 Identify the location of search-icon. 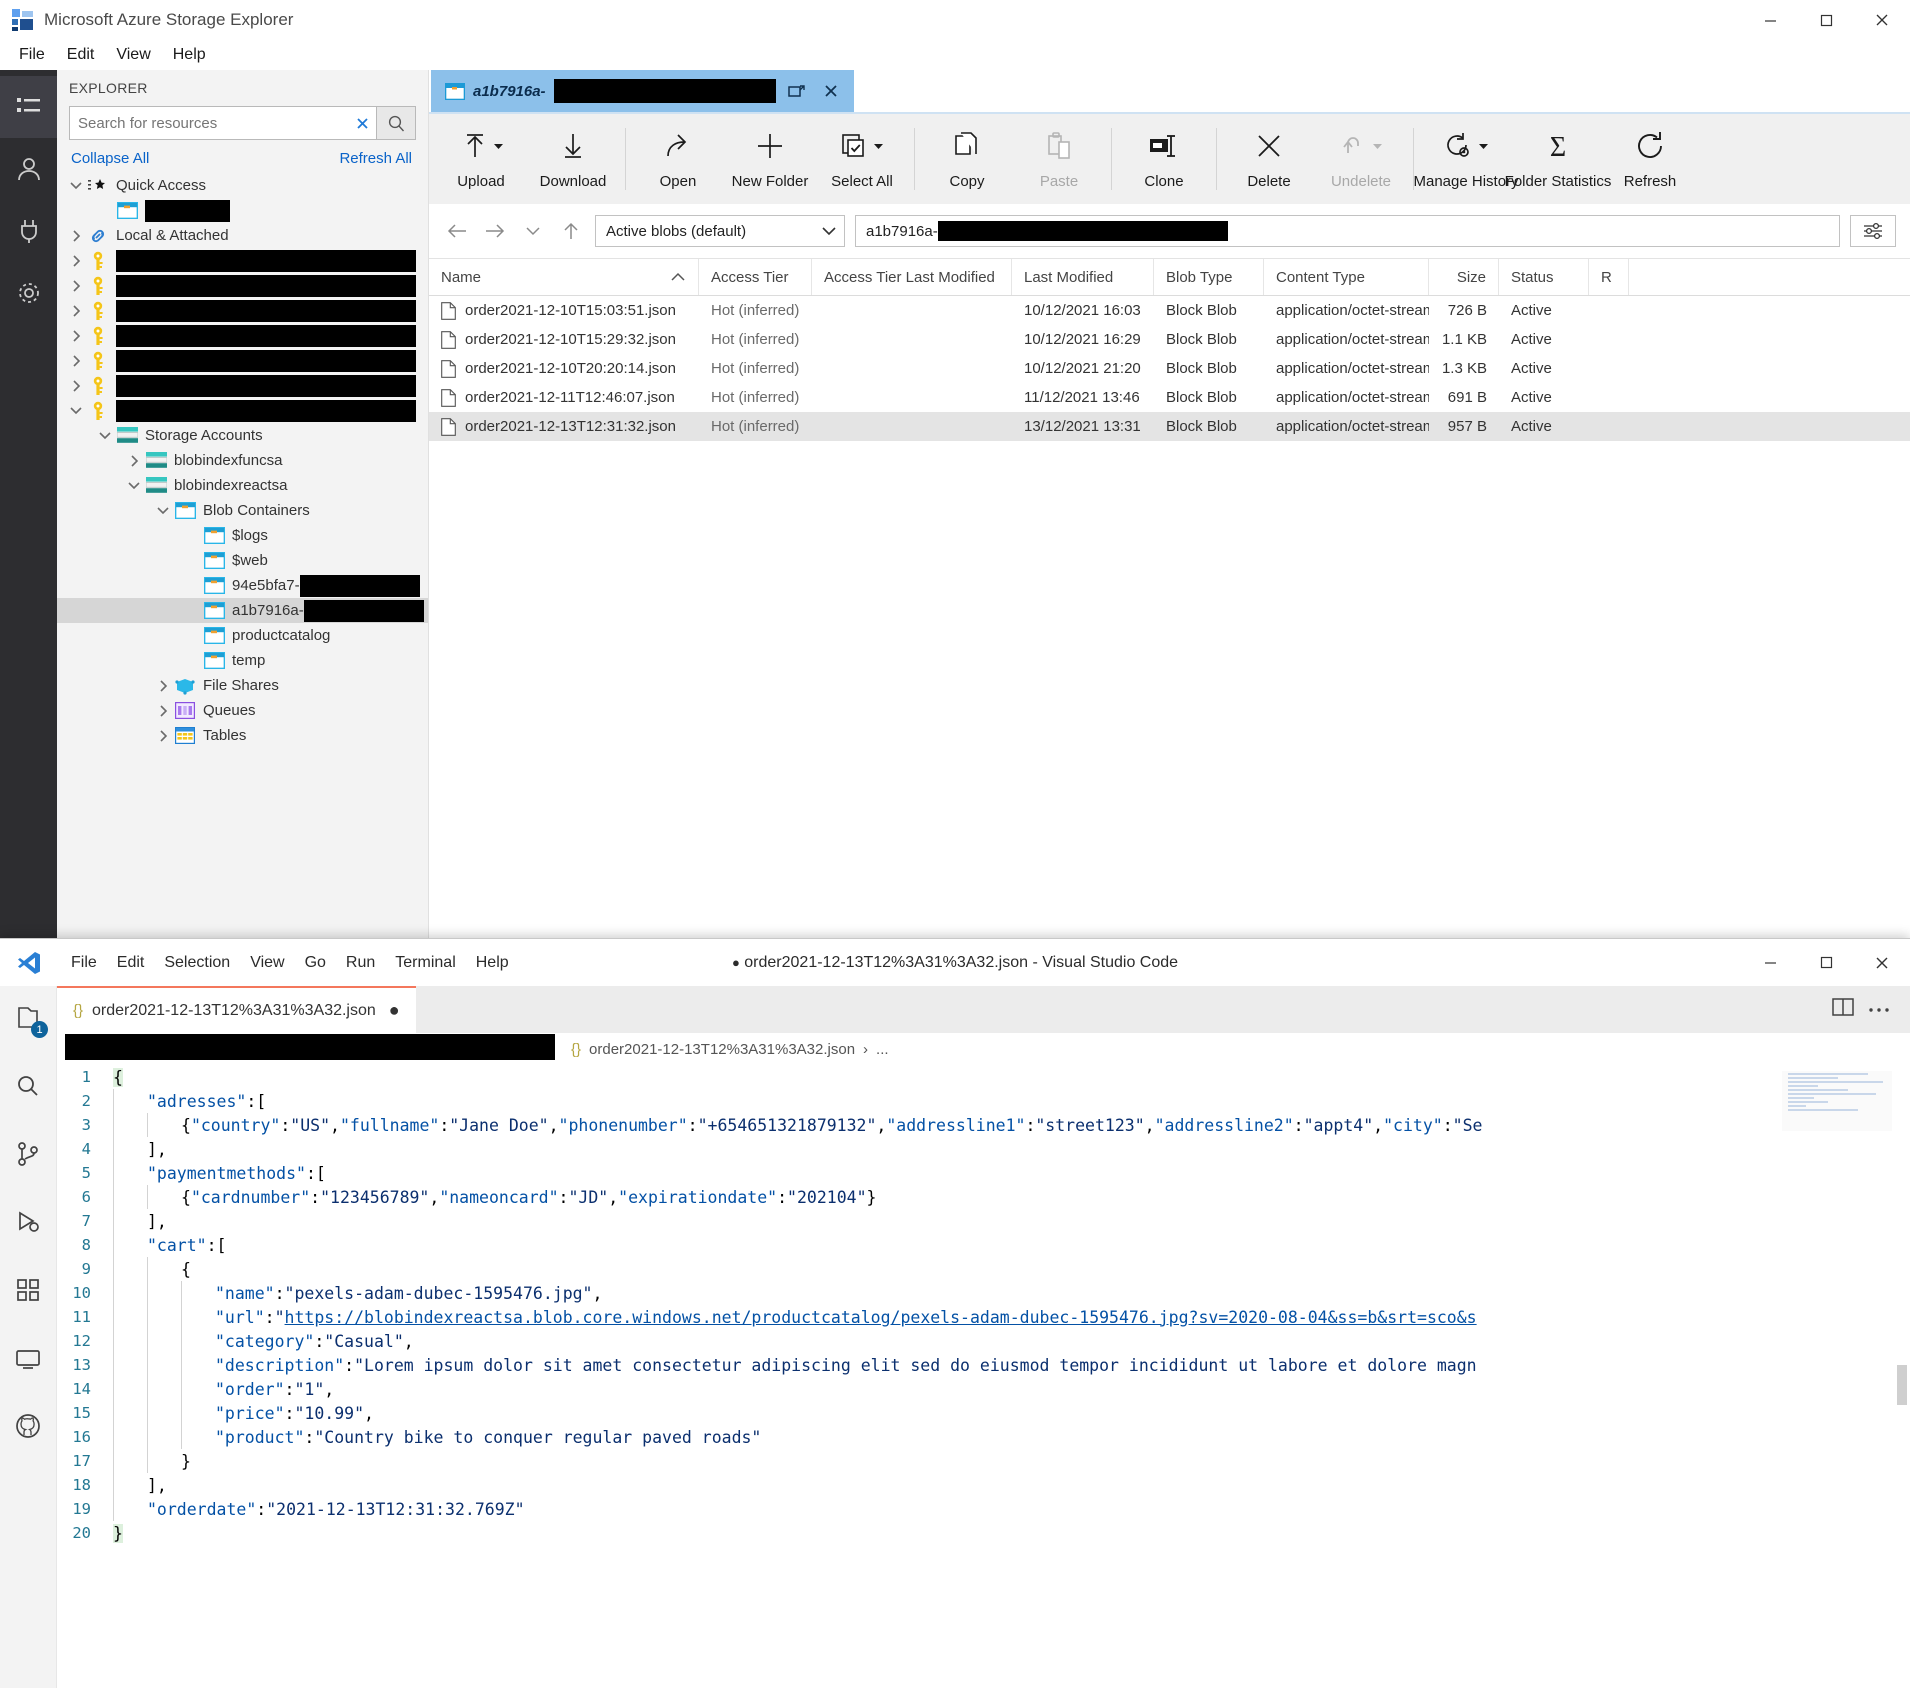
(28, 1086).